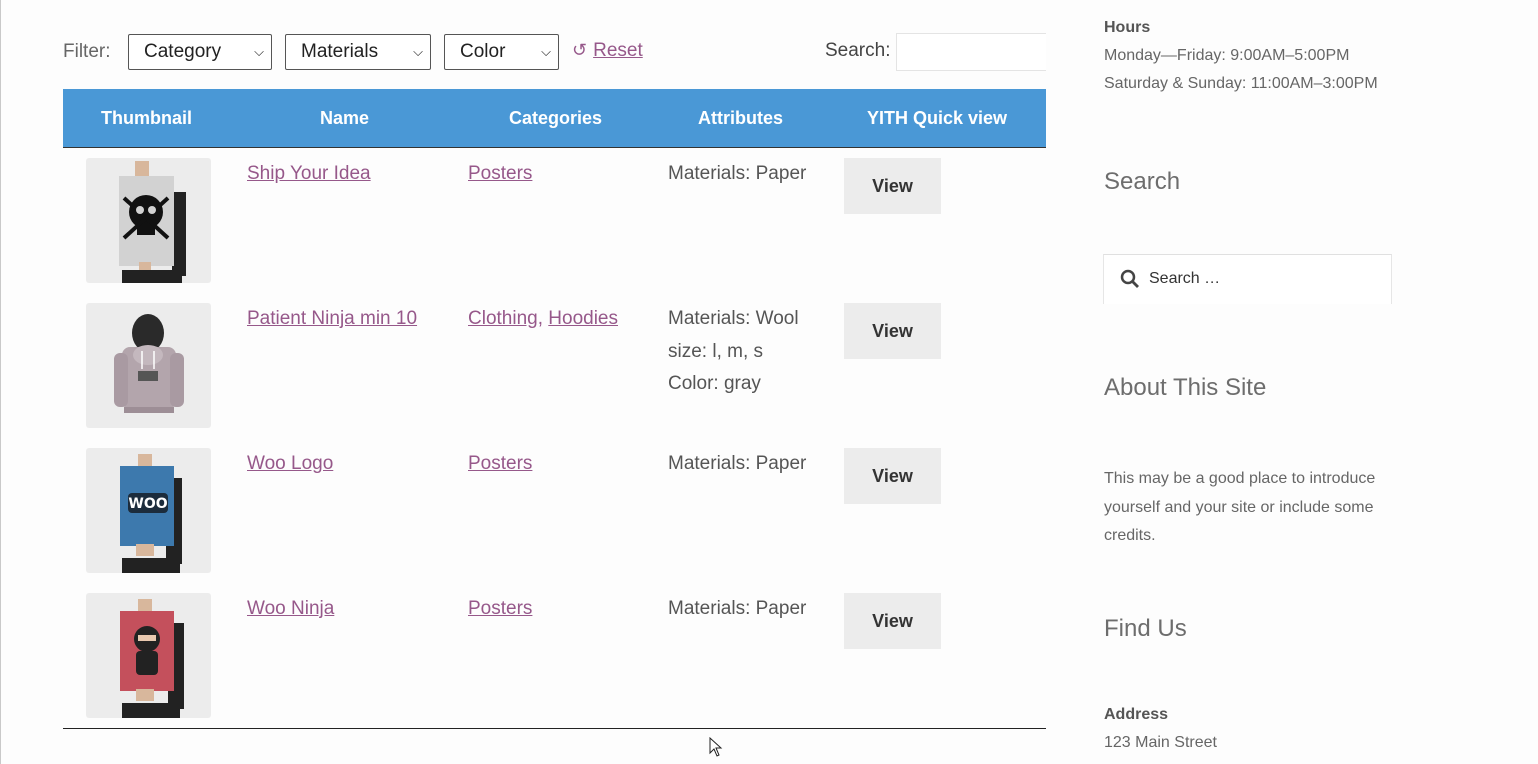 The image size is (1538, 764). I want to click on category-list: Clothing, Hoodies, so click(543, 319).